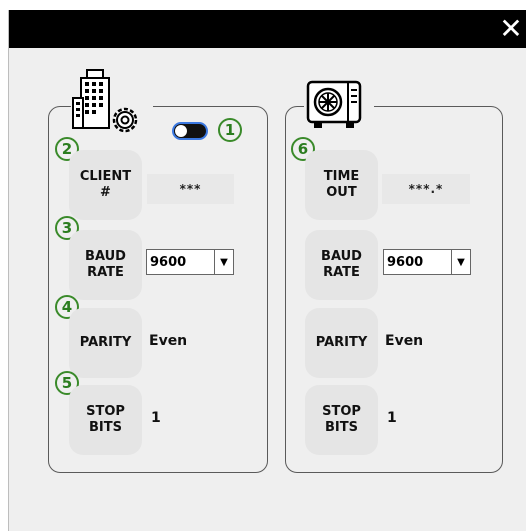 The image size is (526, 531). What do you see at coordinates (105, 411) in the screenshot?
I see `stop-label-line1: STOP` at bounding box center [105, 411].